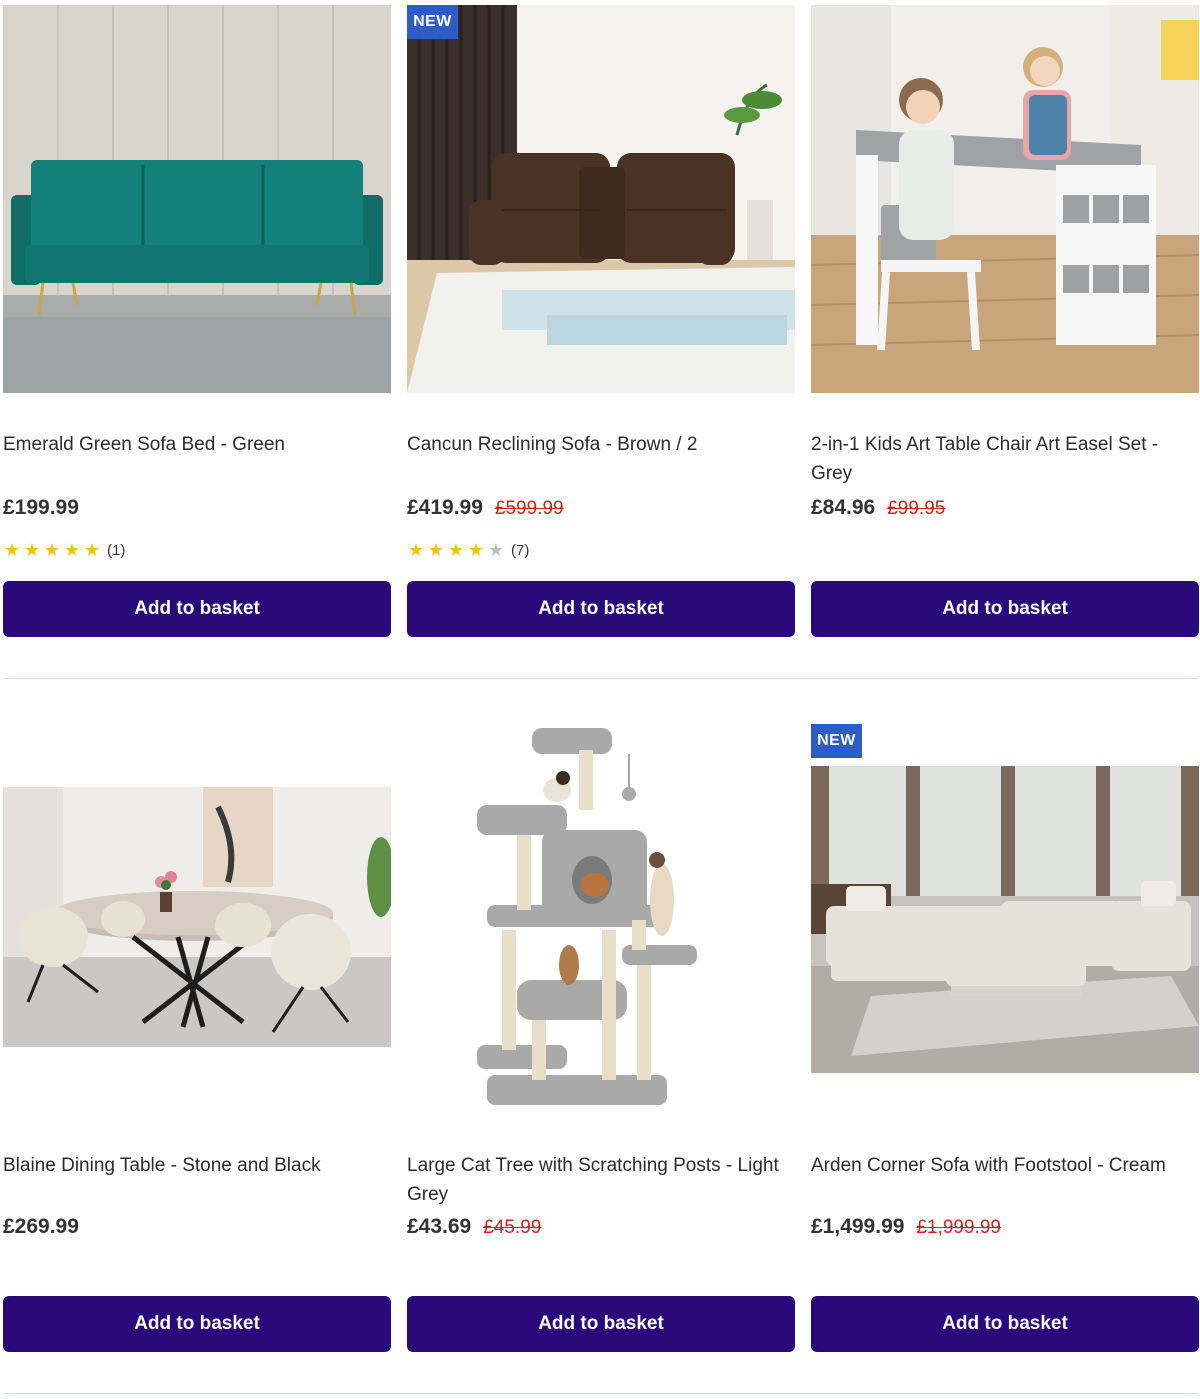 The width and height of the screenshot is (1200, 1399). Describe the element at coordinates (474, 1227) in the screenshot. I see `price-line: £43.69 £45.99` at that location.